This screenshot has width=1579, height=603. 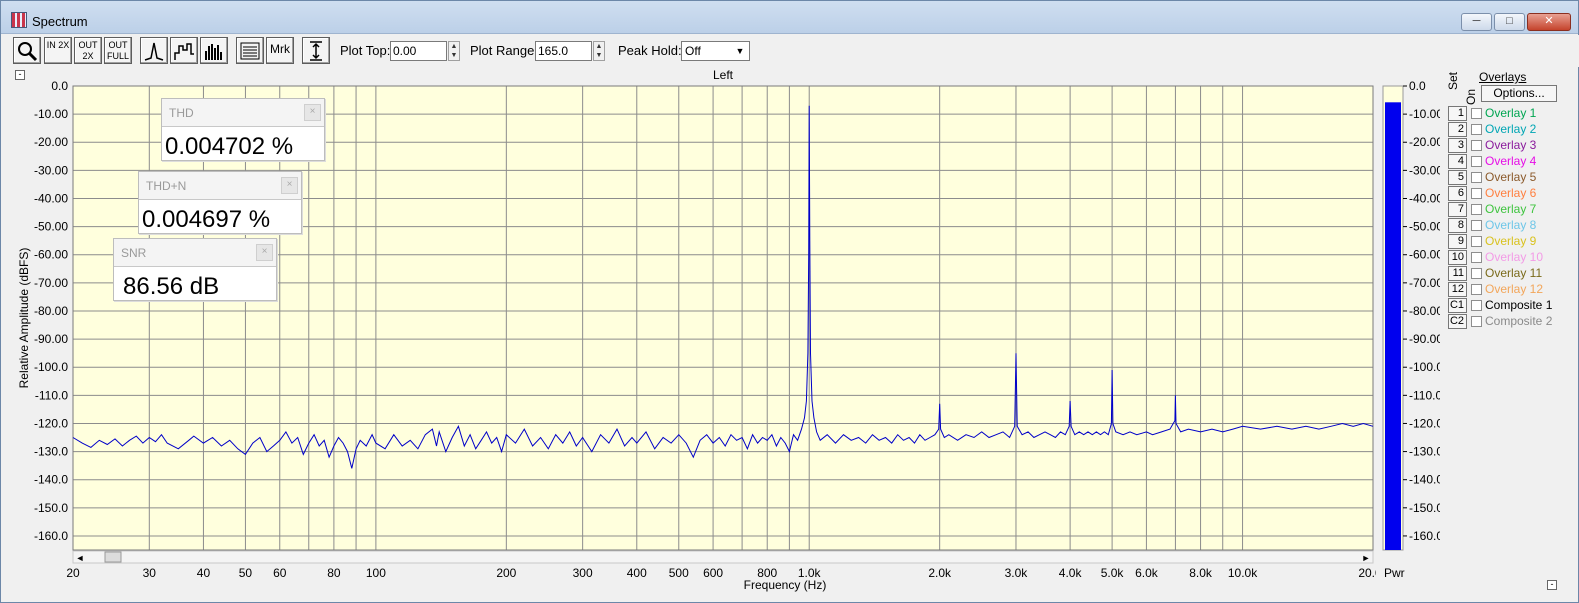 I want to click on vertical-scale-icon, so click(x=316, y=51).